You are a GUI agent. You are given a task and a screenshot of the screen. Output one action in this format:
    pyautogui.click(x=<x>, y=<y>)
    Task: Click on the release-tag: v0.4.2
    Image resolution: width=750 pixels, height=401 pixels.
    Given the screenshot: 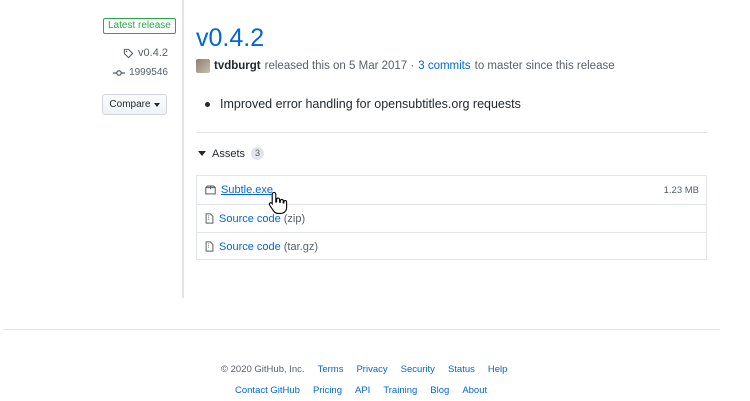 What is the action you would take?
    pyautogui.click(x=145, y=53)
    